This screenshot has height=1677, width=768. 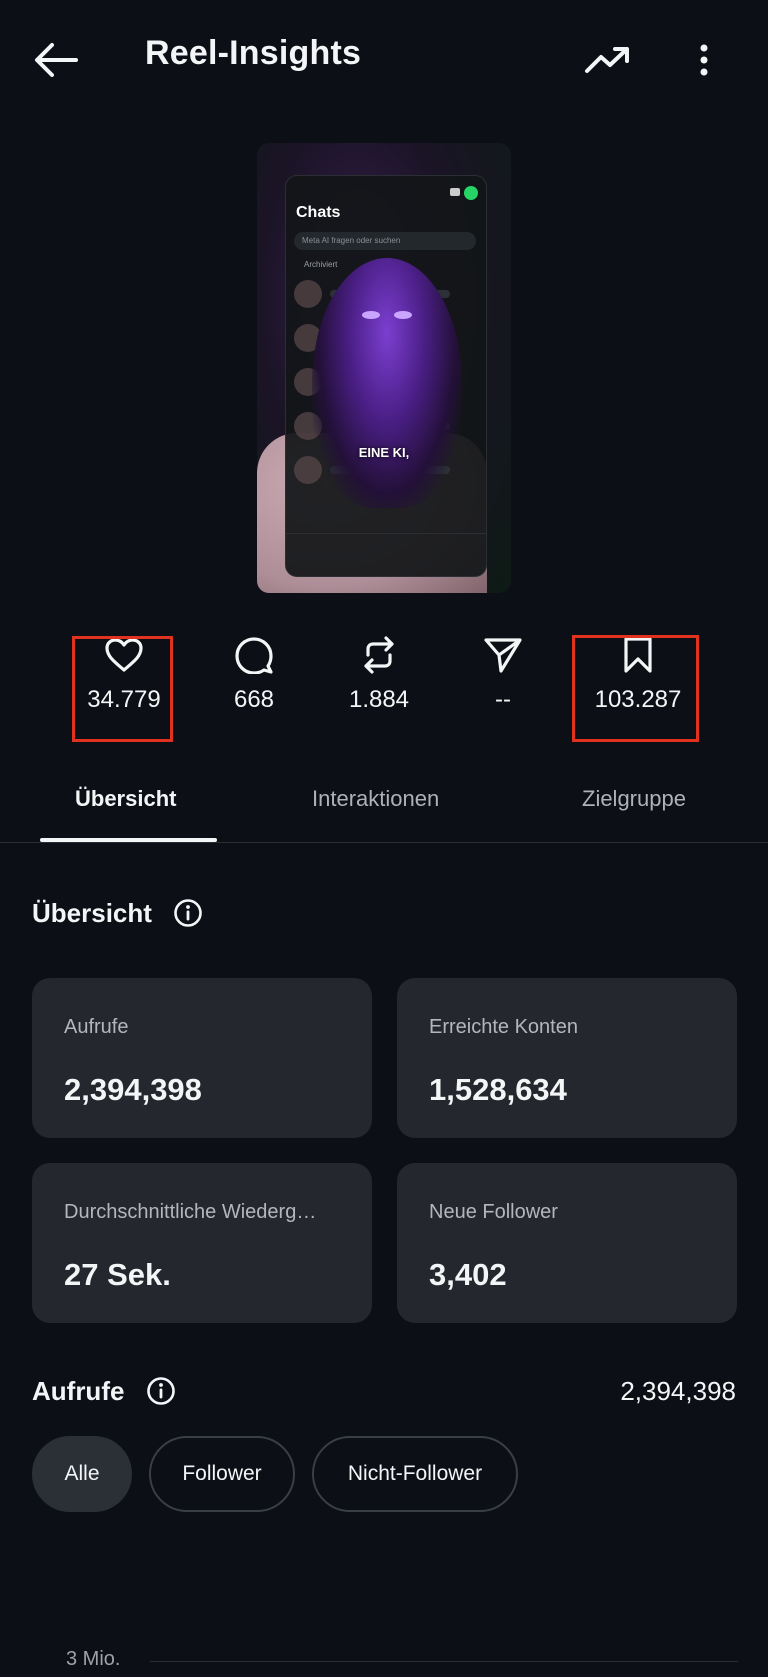 What do you see at coordinates (468, 1274) in the screenshot?
I see `new-followers-value: 3,402` at bounding box center [468, 1274].